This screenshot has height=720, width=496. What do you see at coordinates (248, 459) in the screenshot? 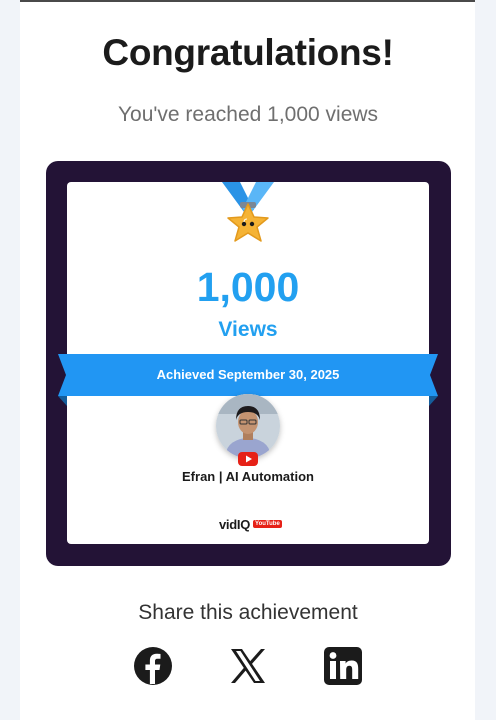
I see `youtube-icon` at bounding box center [248, 459].